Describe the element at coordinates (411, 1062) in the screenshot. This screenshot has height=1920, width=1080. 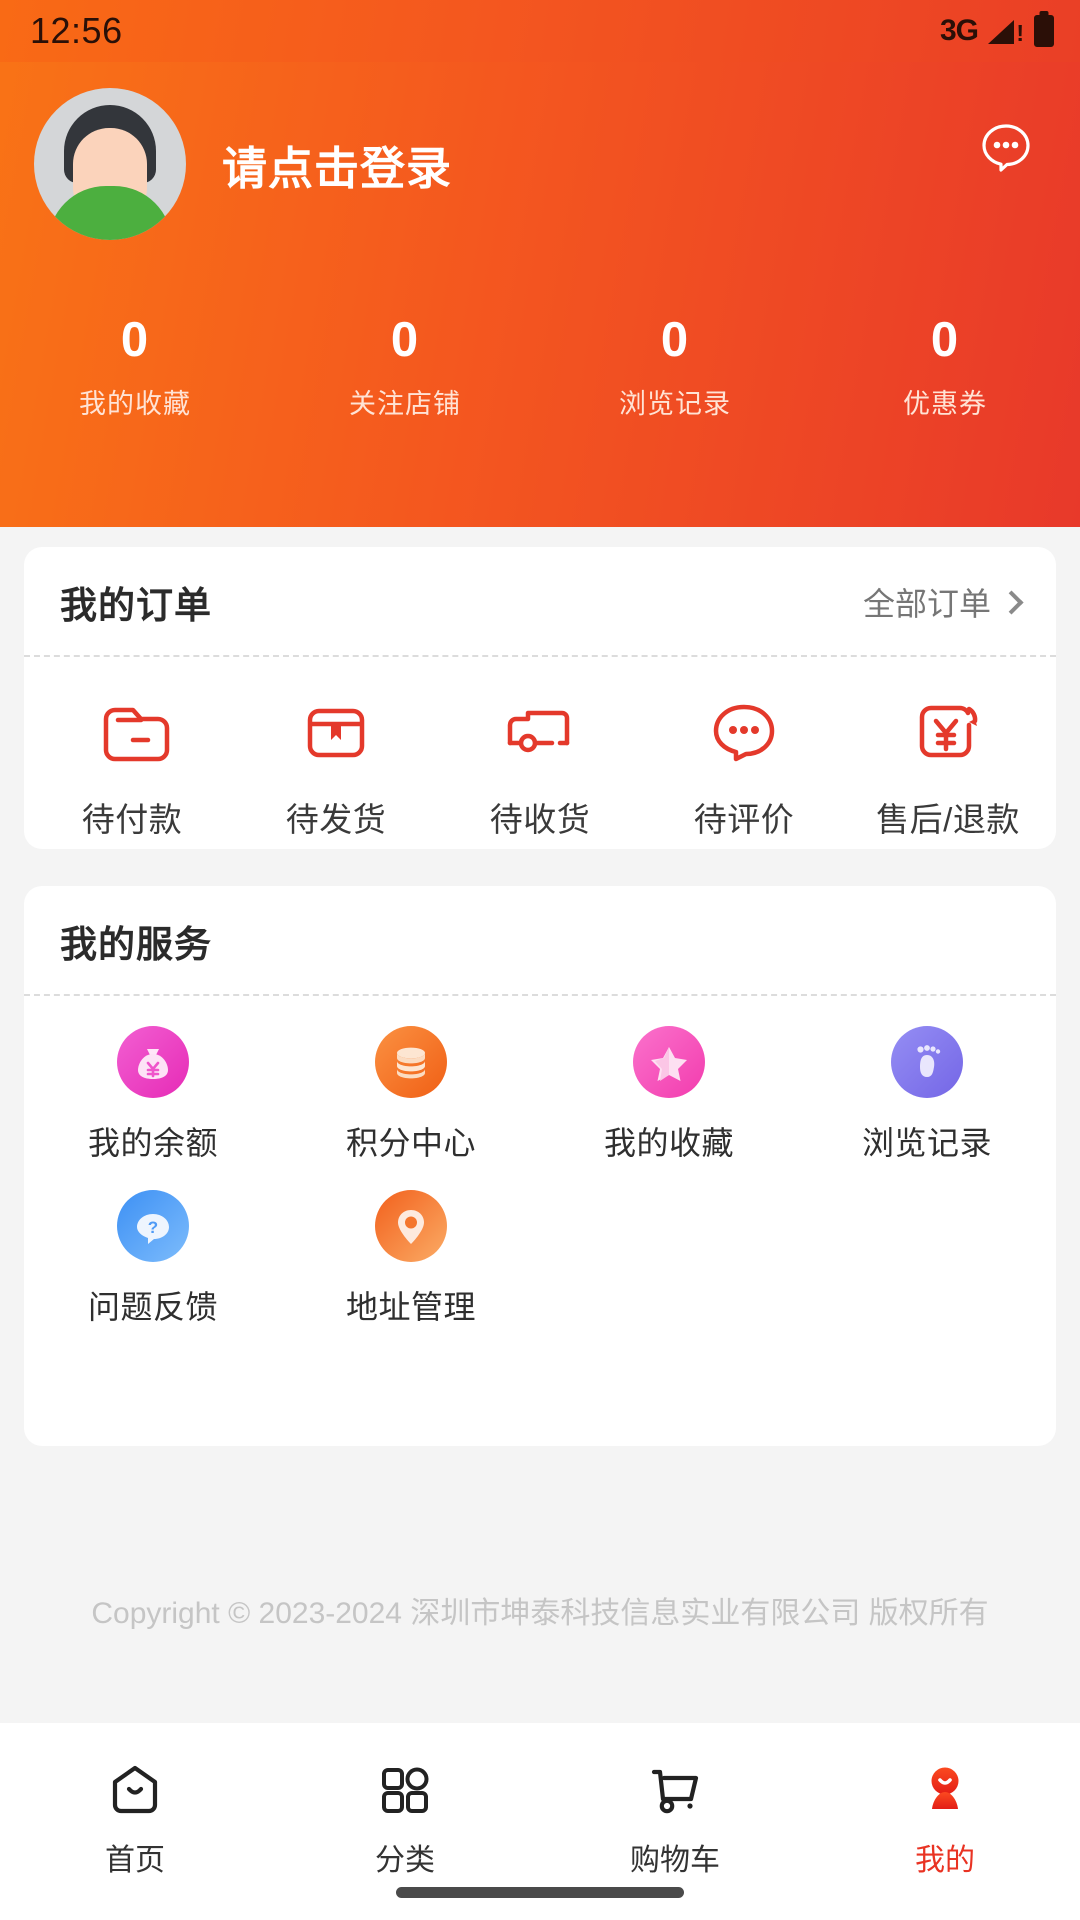
I see `coins-stack-icon` at that location.